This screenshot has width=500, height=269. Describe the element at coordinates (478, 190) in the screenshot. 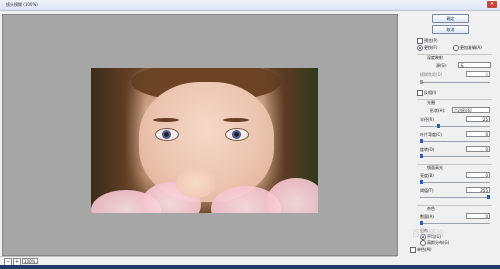

I see `threshold-field: 255` at that location.